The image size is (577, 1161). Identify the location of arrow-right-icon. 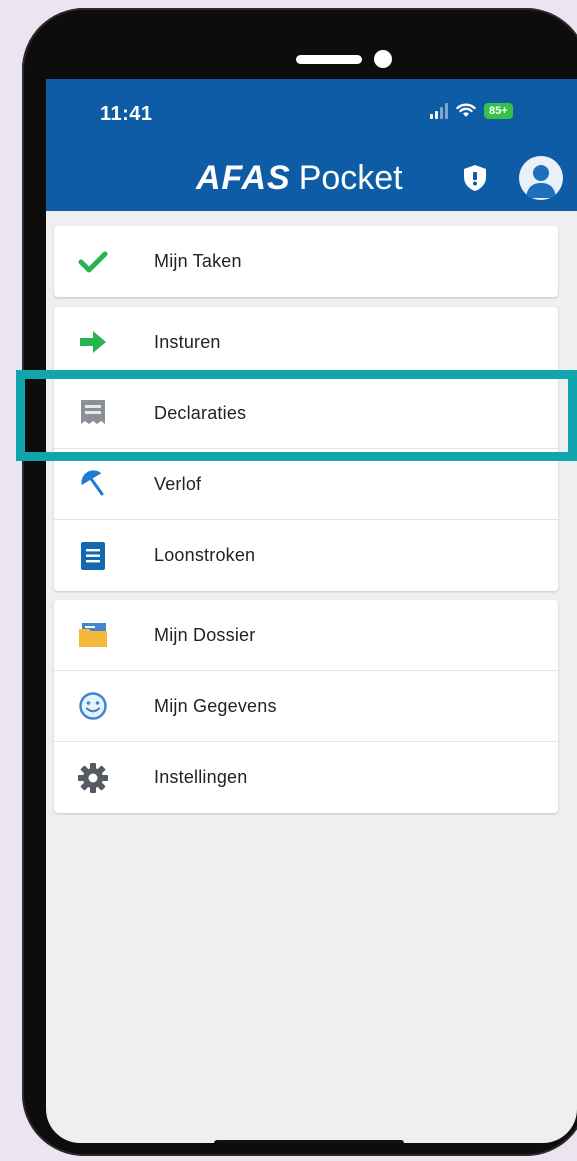
(93, 342).